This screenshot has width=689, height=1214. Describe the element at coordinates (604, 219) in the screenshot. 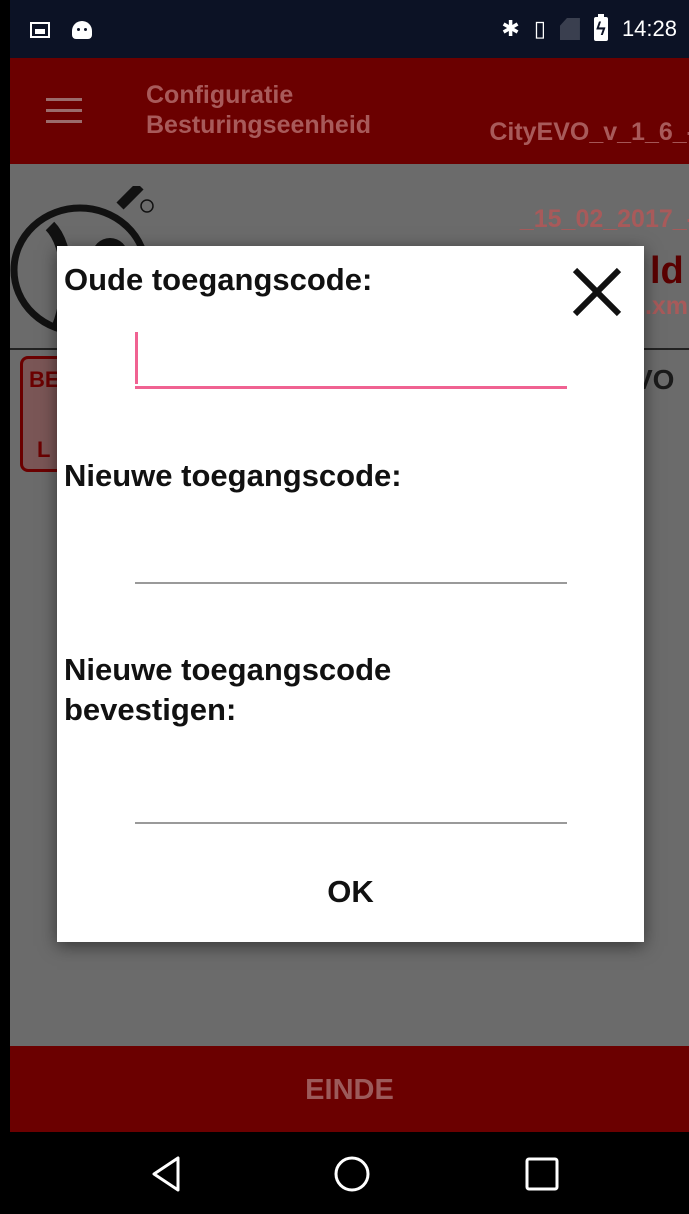

I see `file-name-line2: _15_02_2017_-` at that location.